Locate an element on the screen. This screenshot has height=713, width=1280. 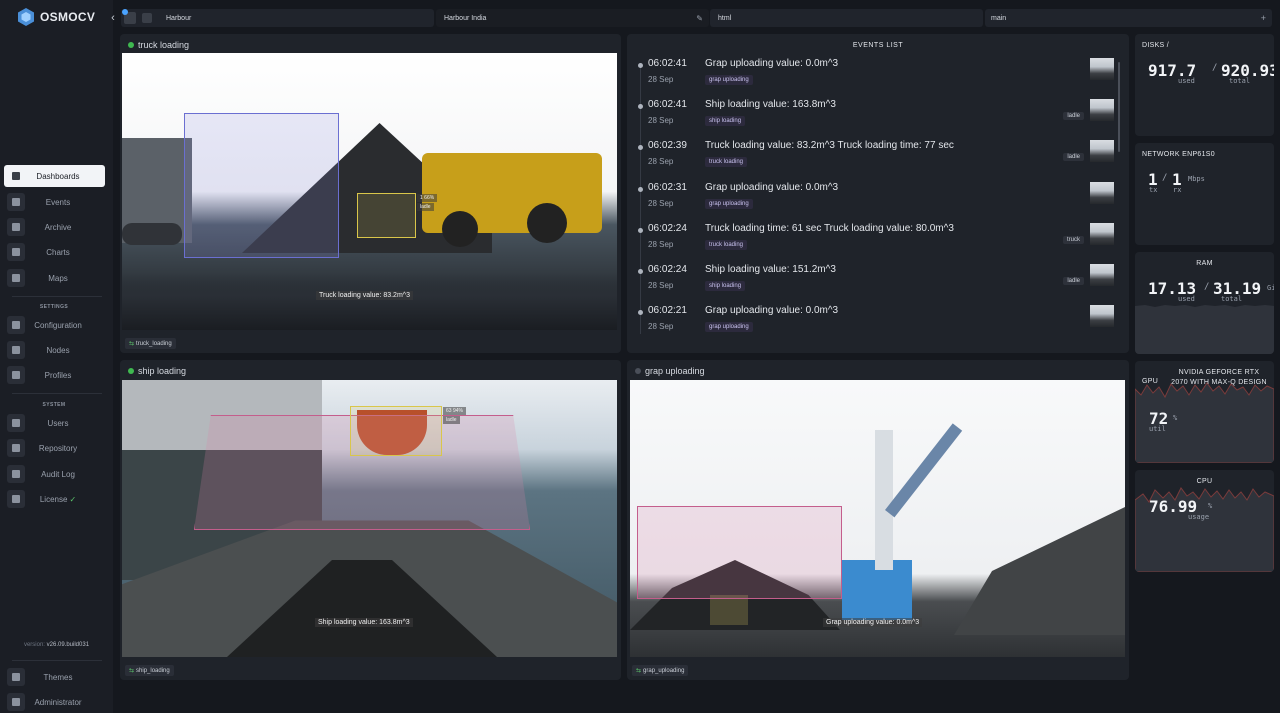
html-field: html is located at coordinates (846, 18).